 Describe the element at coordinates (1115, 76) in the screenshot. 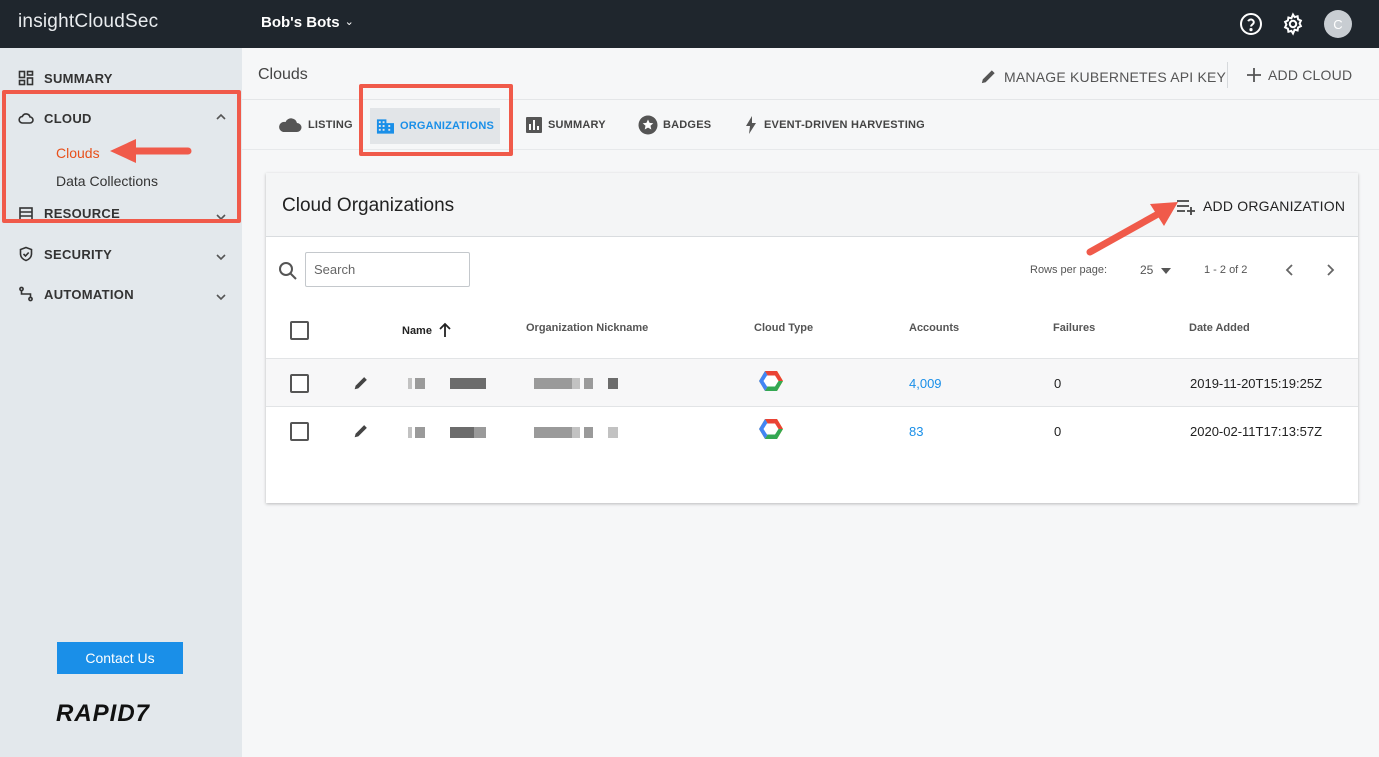

I see `manage-k8s-label: MANAGE KUBERNETES API KEY` at that location.